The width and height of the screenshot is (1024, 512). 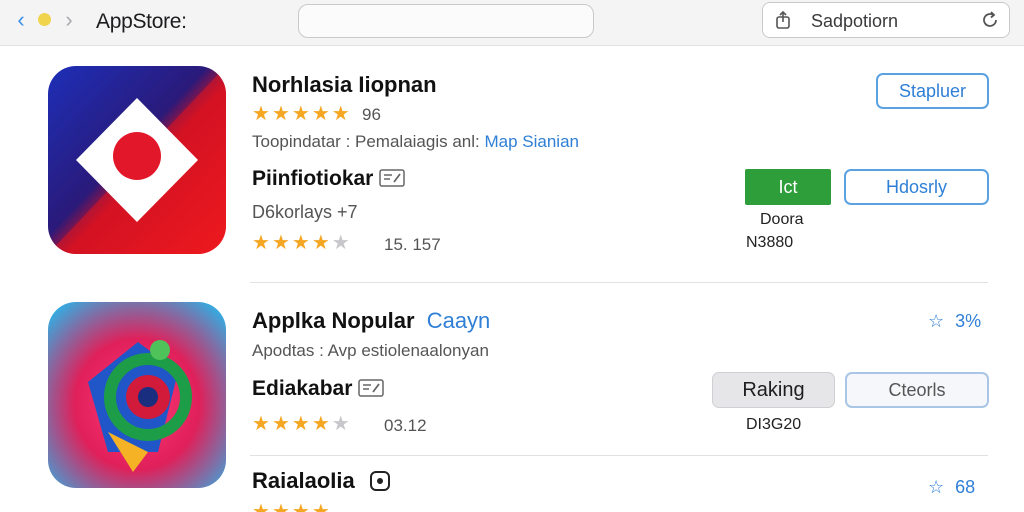 What do you see at coordinates (302, 388) in the screenshot?
I see `subname-text: Ediakabar` at bounding box center [302, 388].